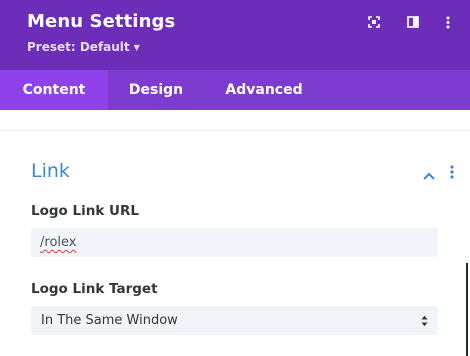 This screenshot has width=470, height=356. What do you see at coordinates (136, 47) in the screenshot?
I see `preset-caret-icon: ▼` at bounding box center [136, 47].